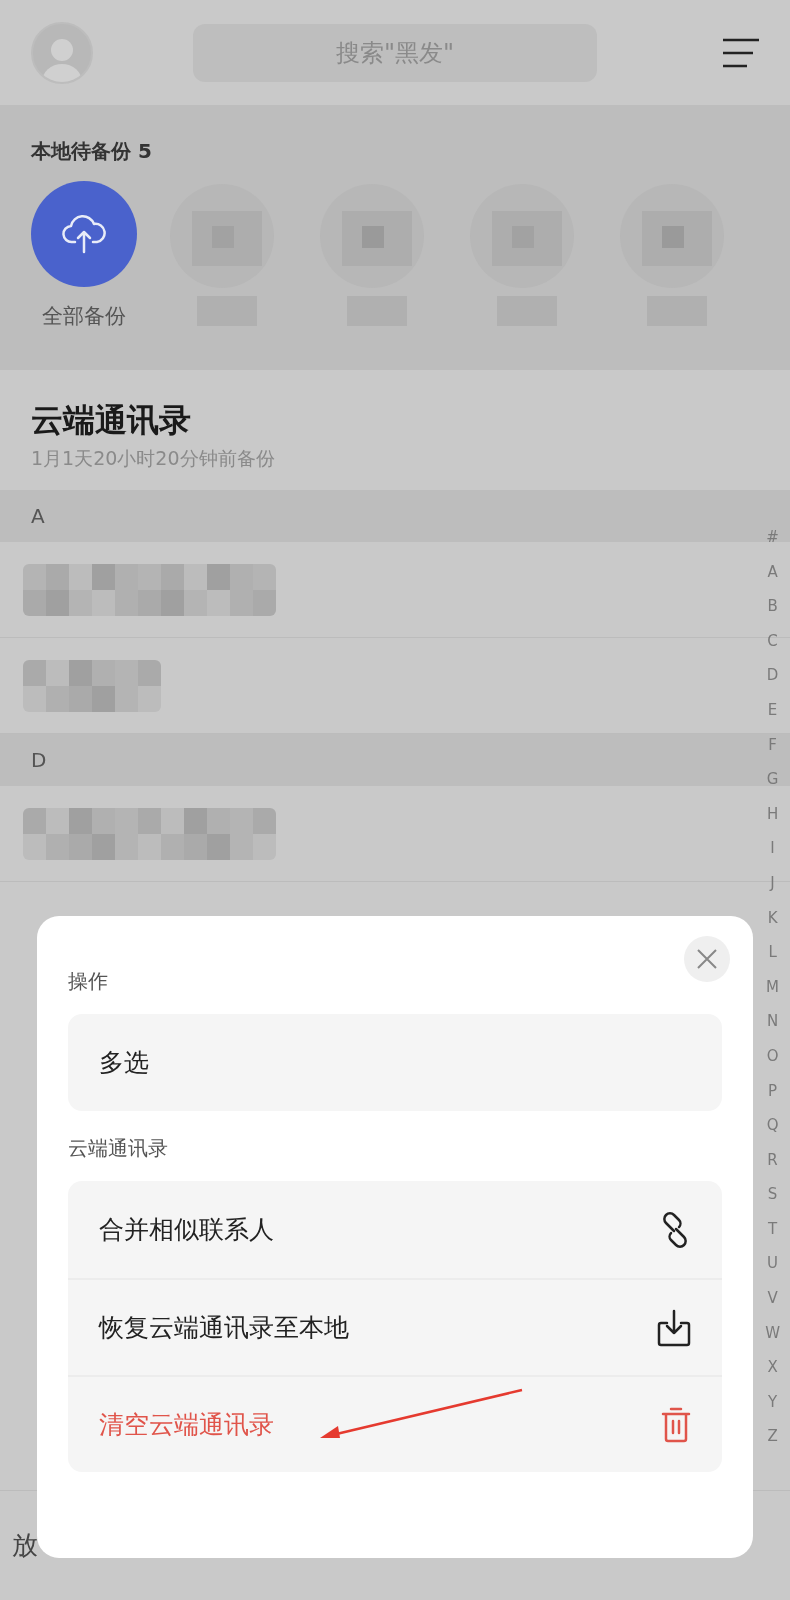 Image resolution: width=790 pixels, height=1600 pixels. What do you see at coordinates (772, 1056) in the screenshot?
I see `index-letter: O` at bounding box center [772, 1056].